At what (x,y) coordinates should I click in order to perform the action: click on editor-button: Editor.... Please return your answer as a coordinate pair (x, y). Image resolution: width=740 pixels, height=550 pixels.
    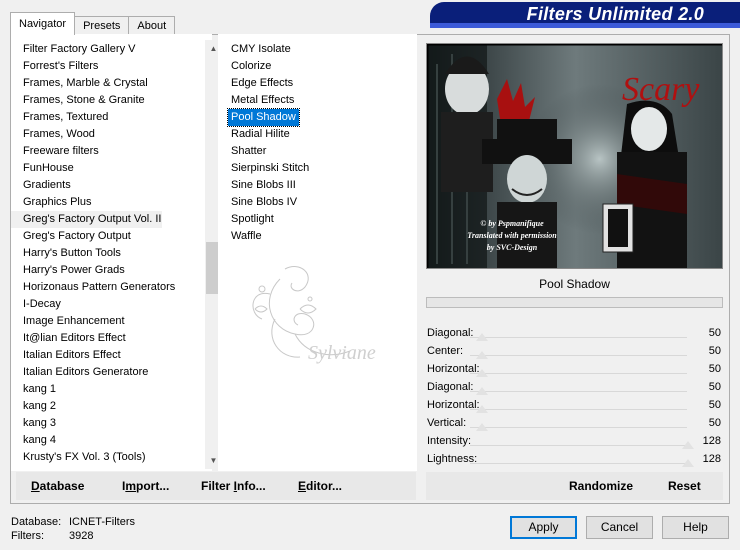
    Looking at the image, I should click on (320, 486).